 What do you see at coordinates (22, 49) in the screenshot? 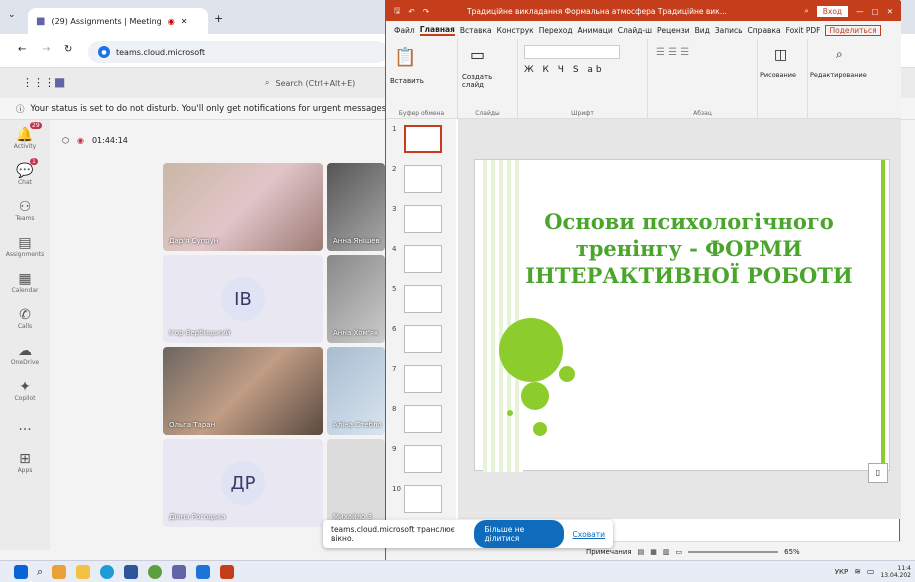
I see `back-icon: ←` at bounding box center [22, 49].